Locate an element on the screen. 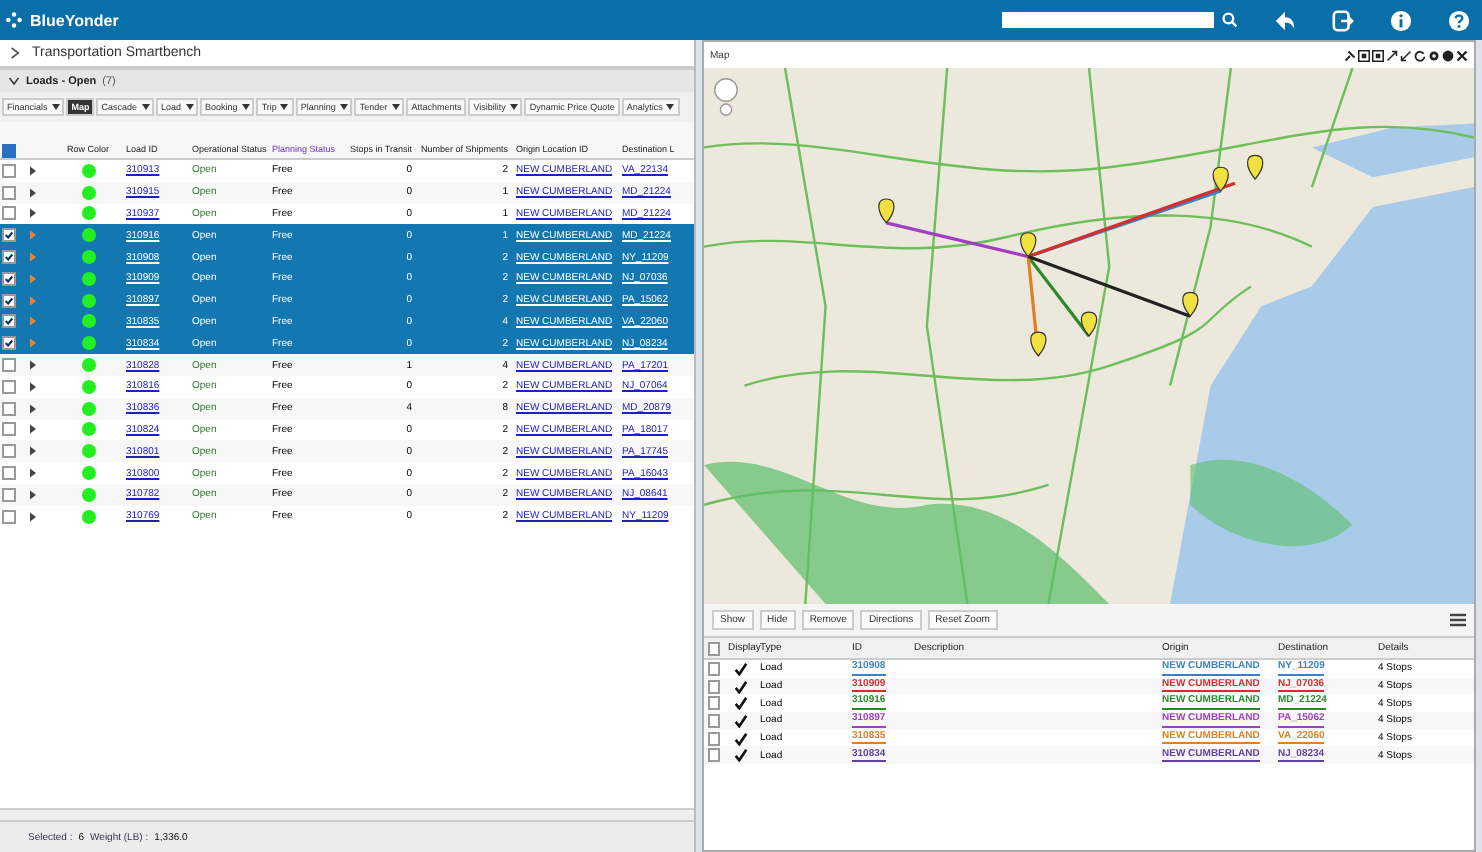 The width and height of the screenshot is (1482, 852). info-icon is located at coordinates (1401, 20).